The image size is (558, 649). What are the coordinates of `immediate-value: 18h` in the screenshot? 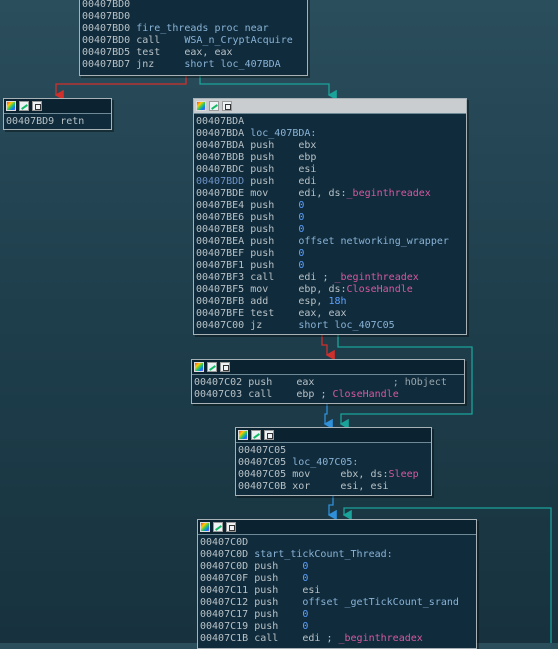 It's located at (337, 301).